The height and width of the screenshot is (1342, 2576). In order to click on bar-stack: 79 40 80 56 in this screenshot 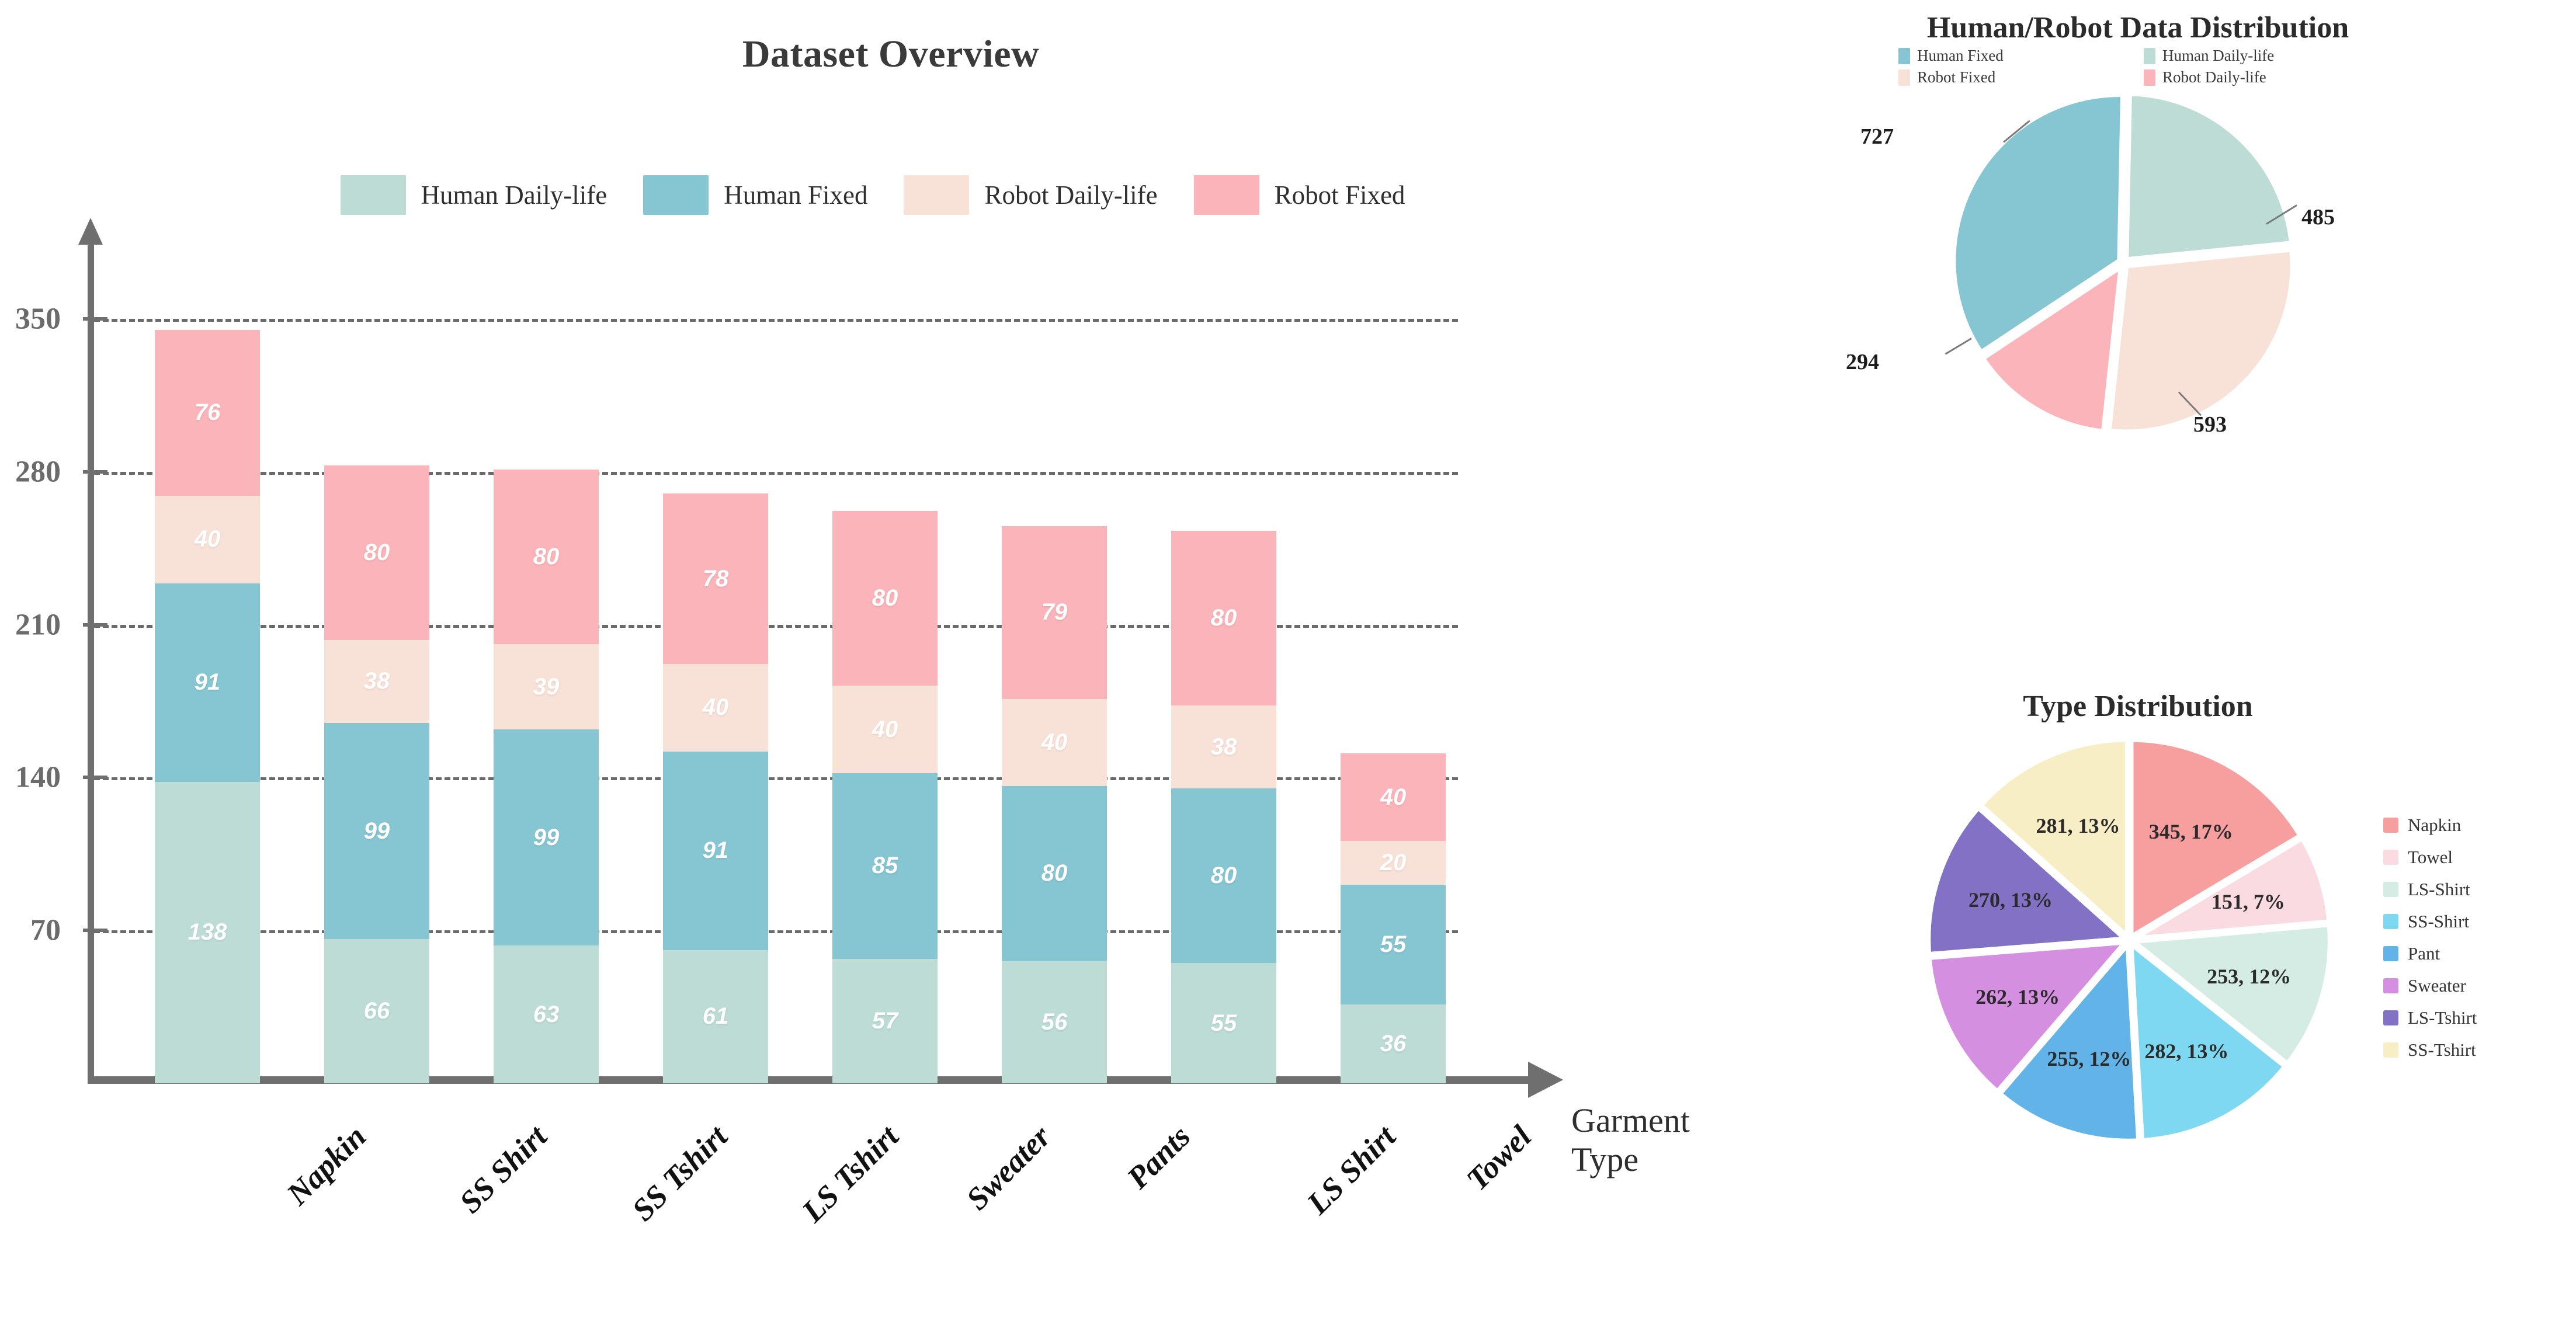, I will do `click(1054, 804)`.